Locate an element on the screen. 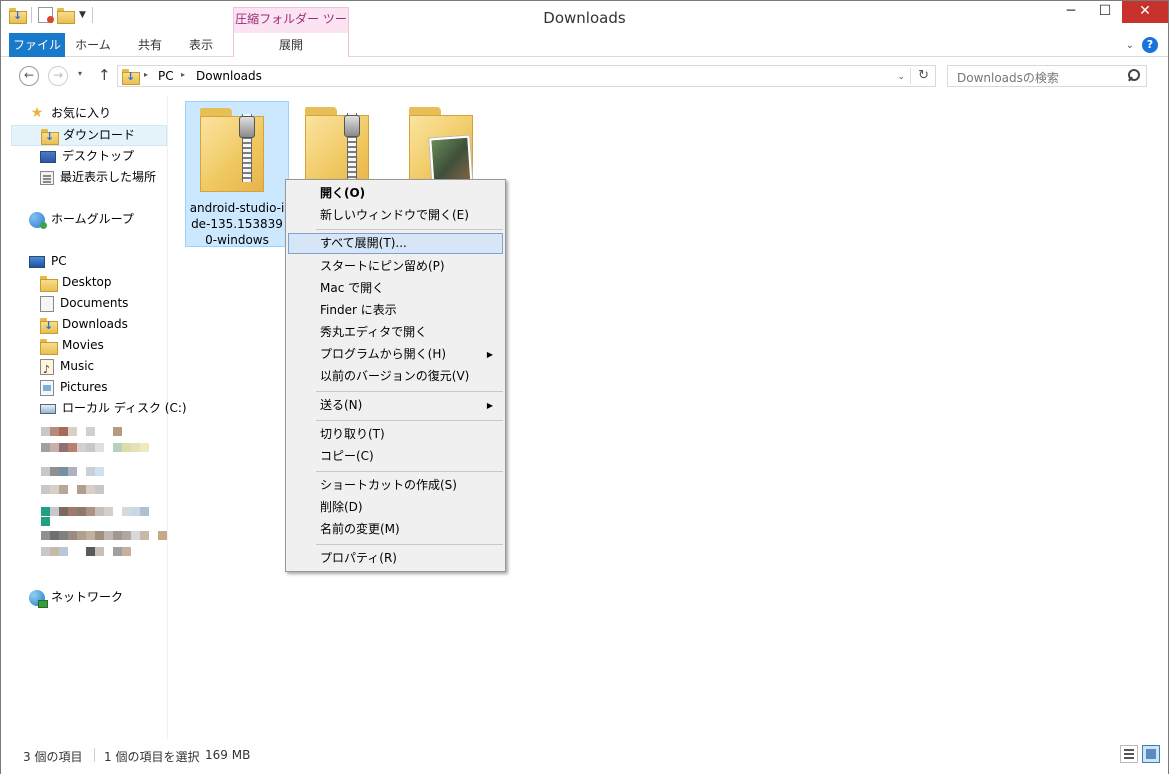  status-bar: 3 個の項目 1 個の項目を選択 169 MB is located at coordinates (584, 757).